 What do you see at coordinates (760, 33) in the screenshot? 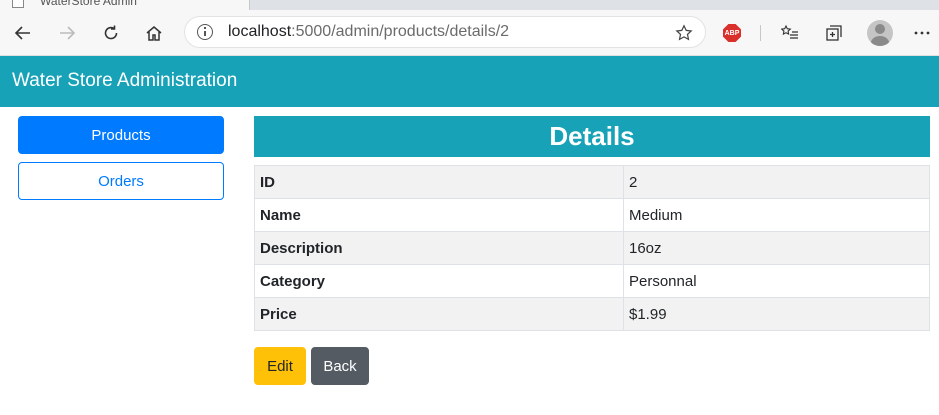
I see `toolbar-divider` at bounding box center [760, 33].